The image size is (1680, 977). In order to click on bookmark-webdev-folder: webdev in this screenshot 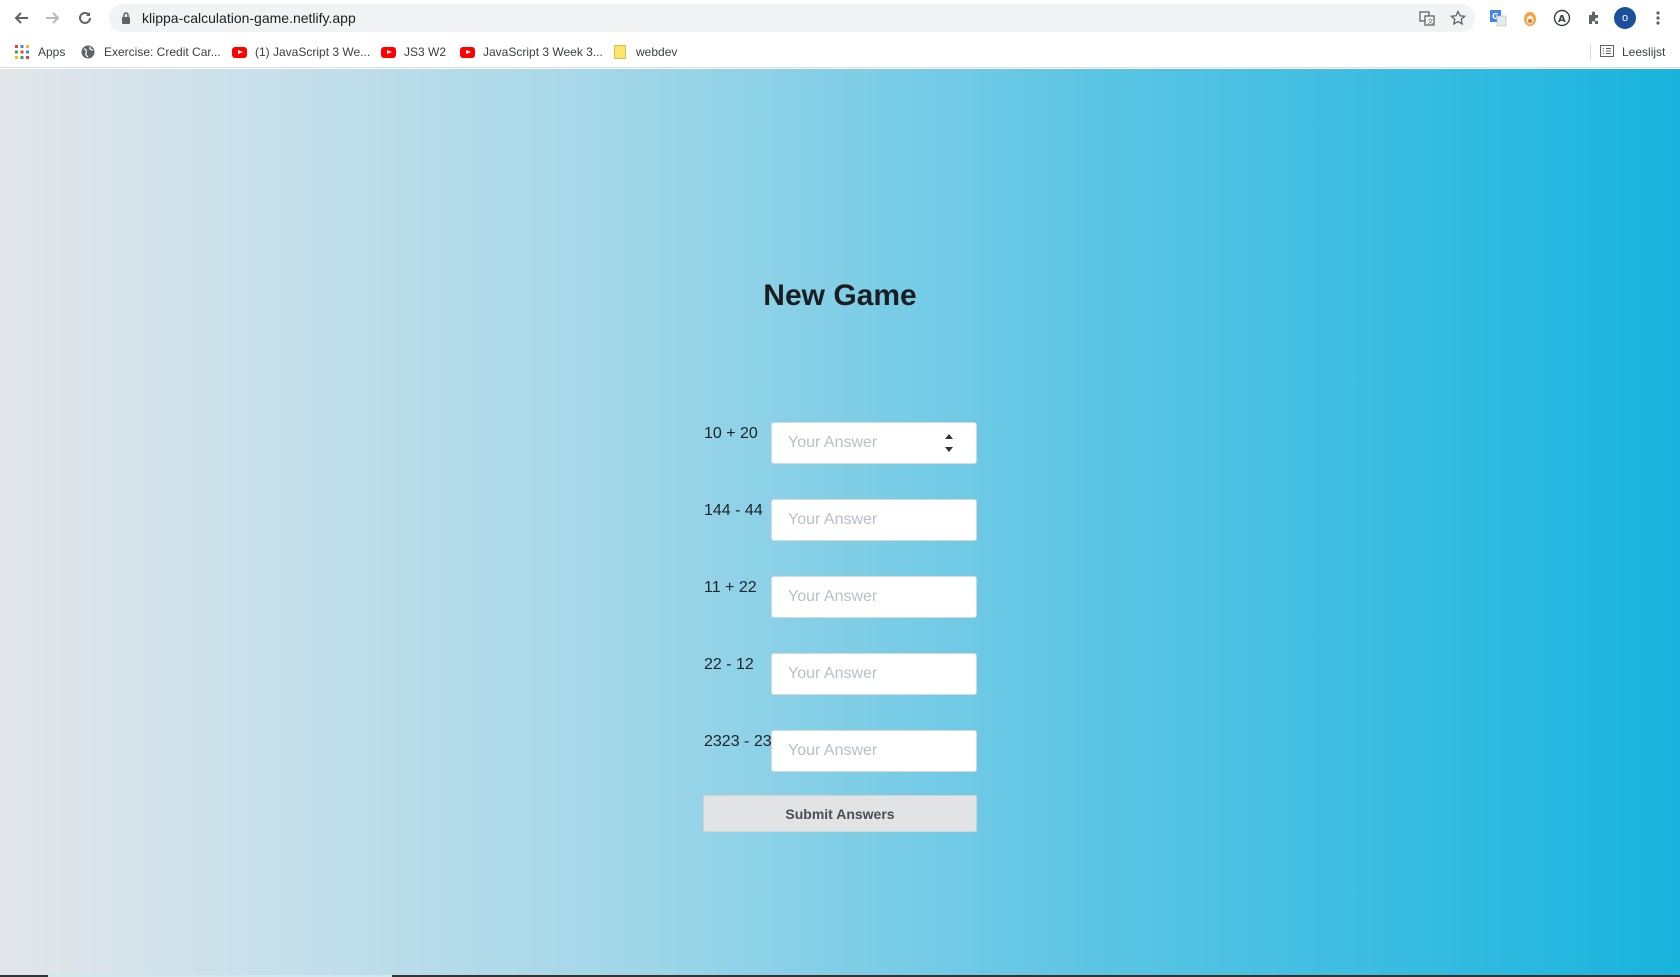, I will do `click(644, 52)`.